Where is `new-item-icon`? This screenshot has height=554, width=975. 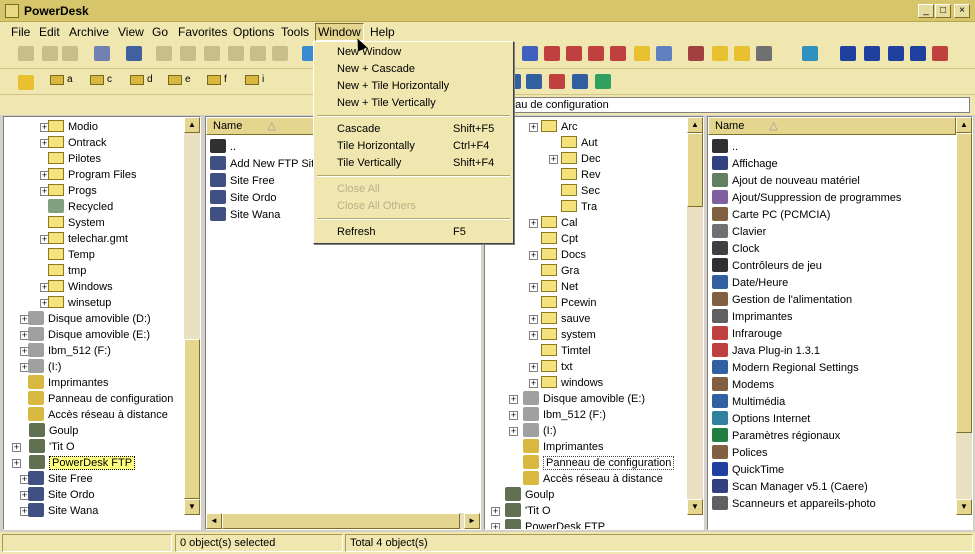
new-item-icon is located at coordinates (642, 53).